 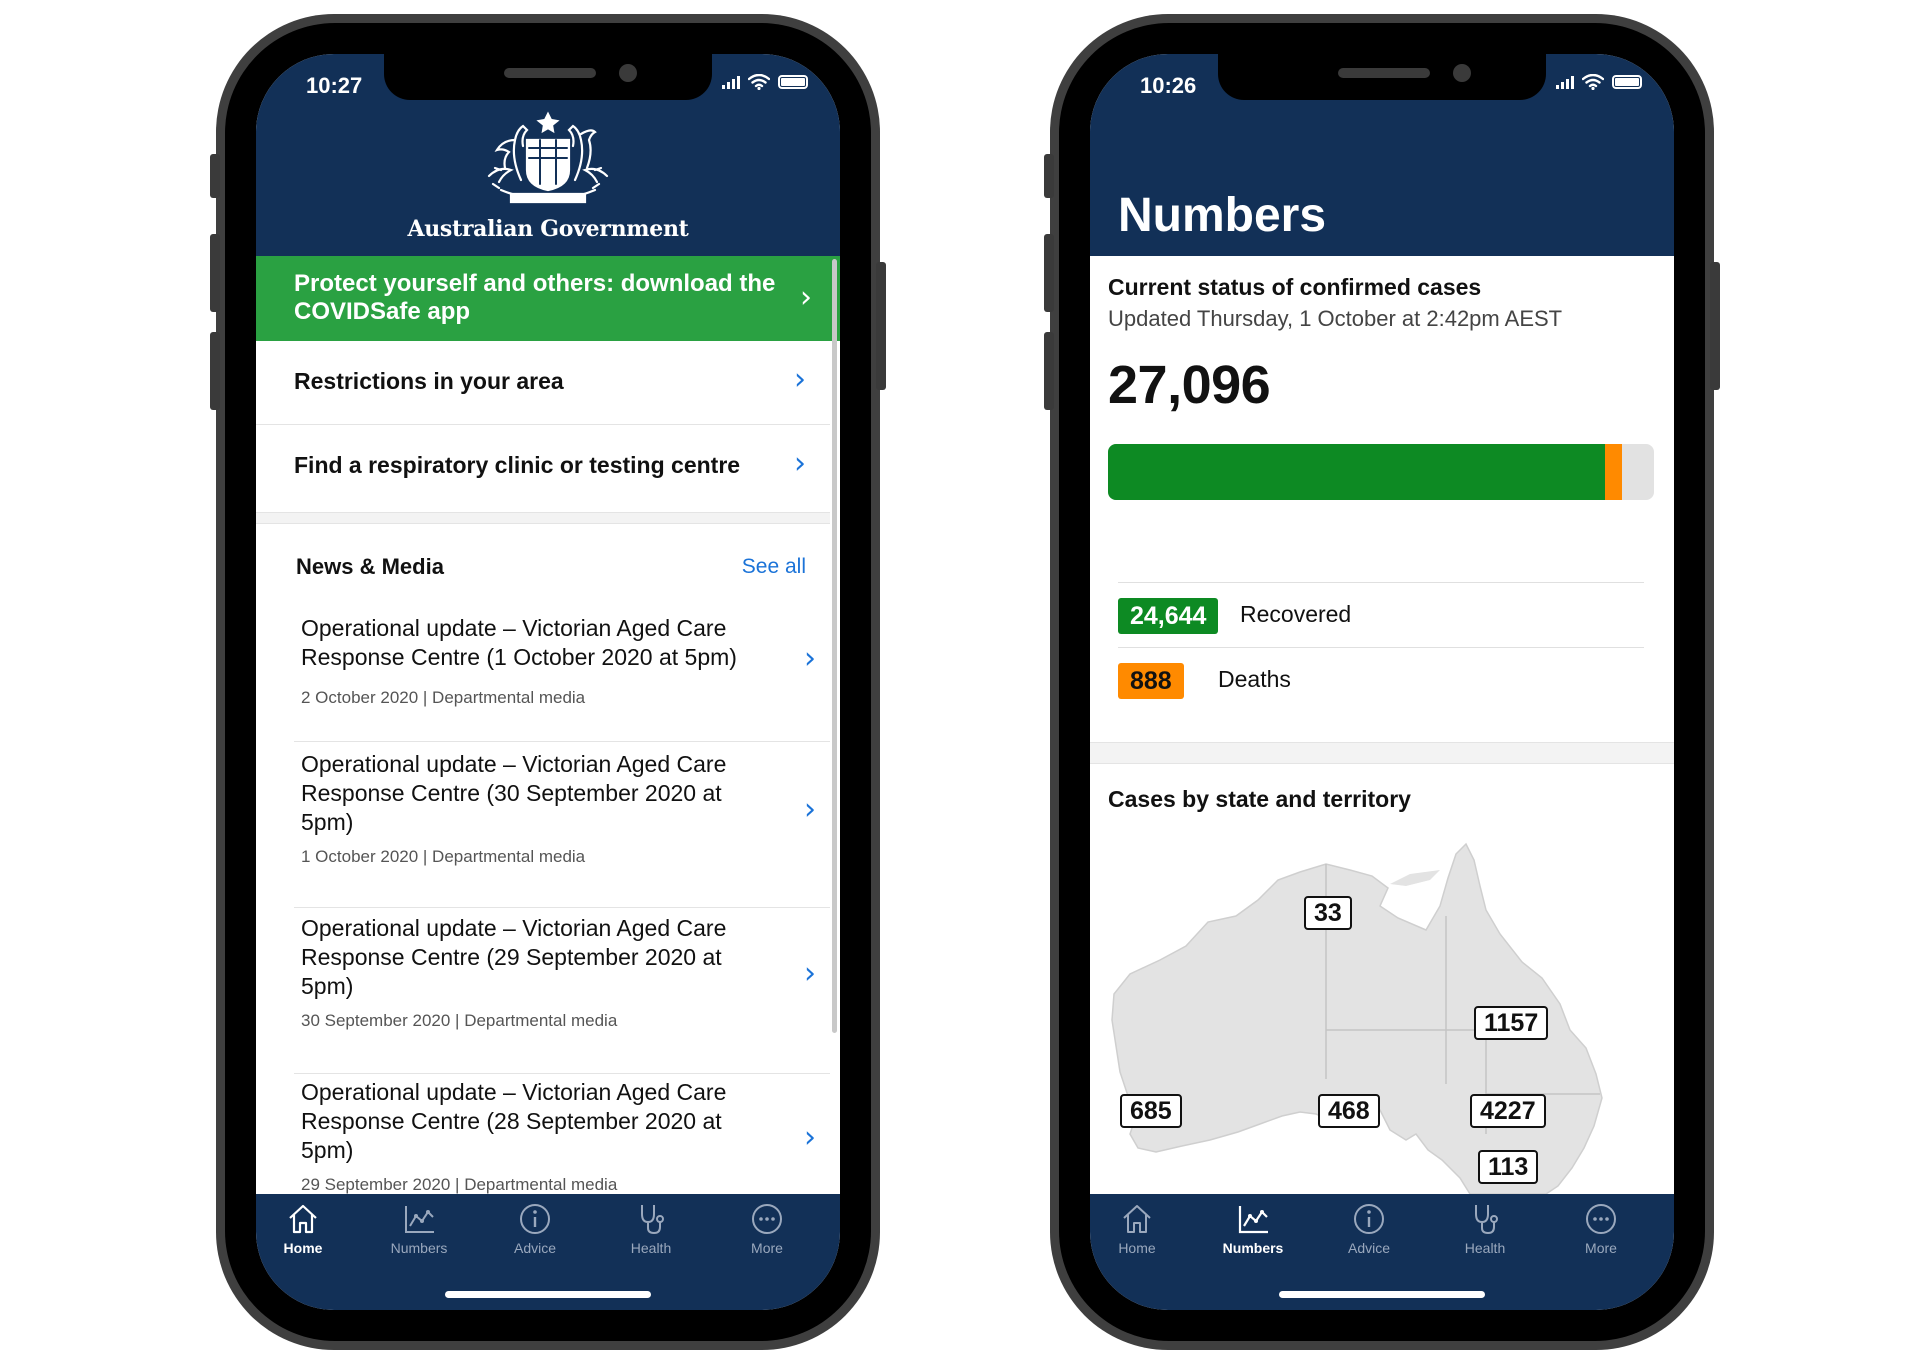 What do you see at coordinates (1254, 679) in the screenshot?
I see `deaths-label: Deaths` at bounding box center [1254, 679].